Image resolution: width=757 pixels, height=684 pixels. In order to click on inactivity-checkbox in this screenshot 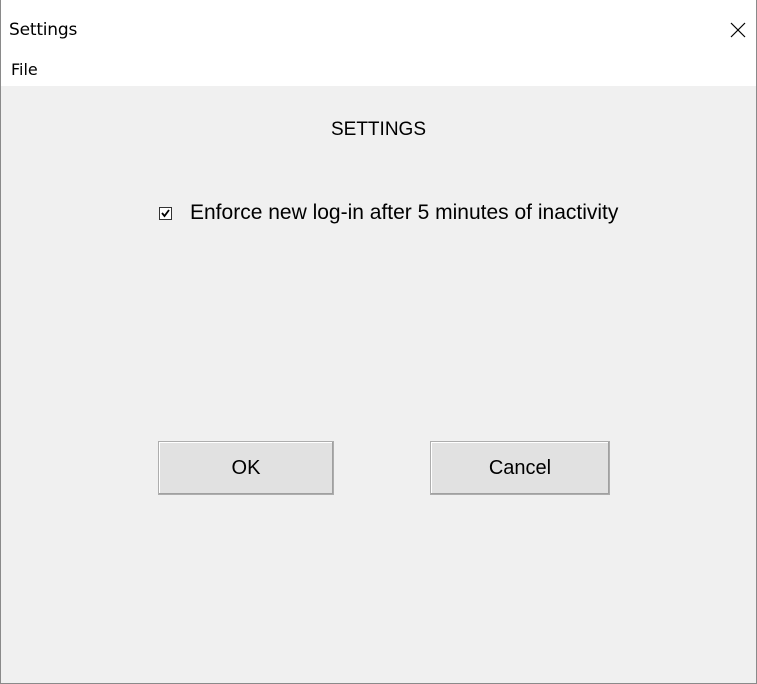, I will do `click(165, 213)`.